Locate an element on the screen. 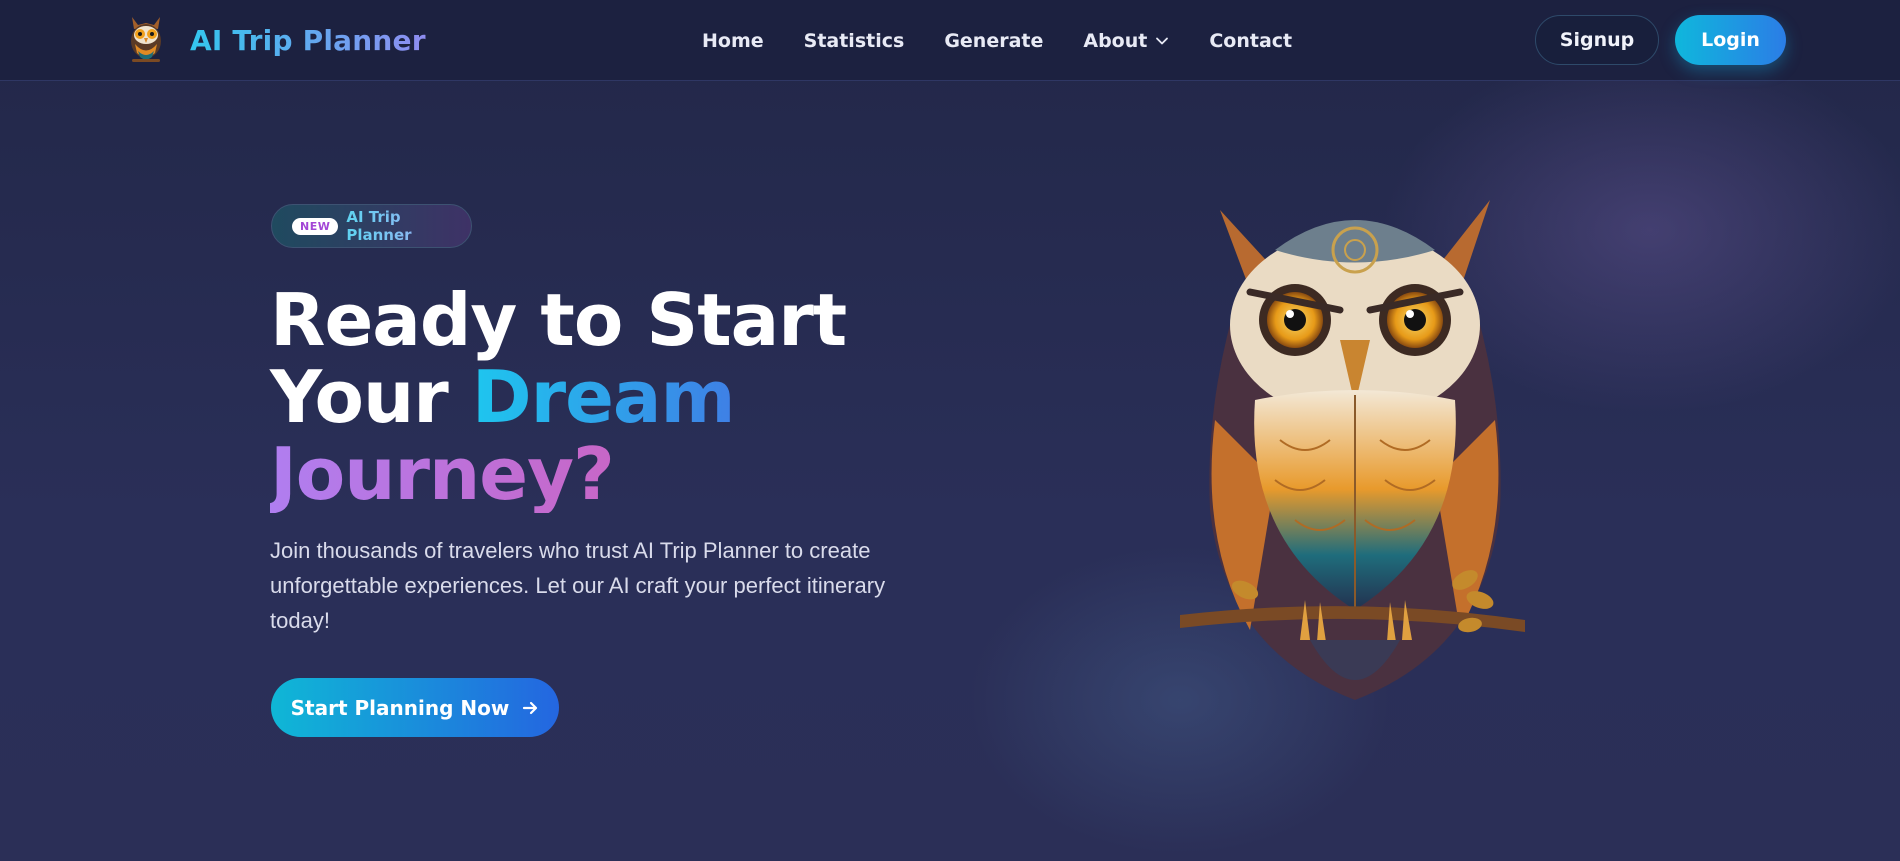 Image resolution: width=1900 pixels, height=861 pixels. nav-link-contact: Contact is located at coordinates (1250, 41).